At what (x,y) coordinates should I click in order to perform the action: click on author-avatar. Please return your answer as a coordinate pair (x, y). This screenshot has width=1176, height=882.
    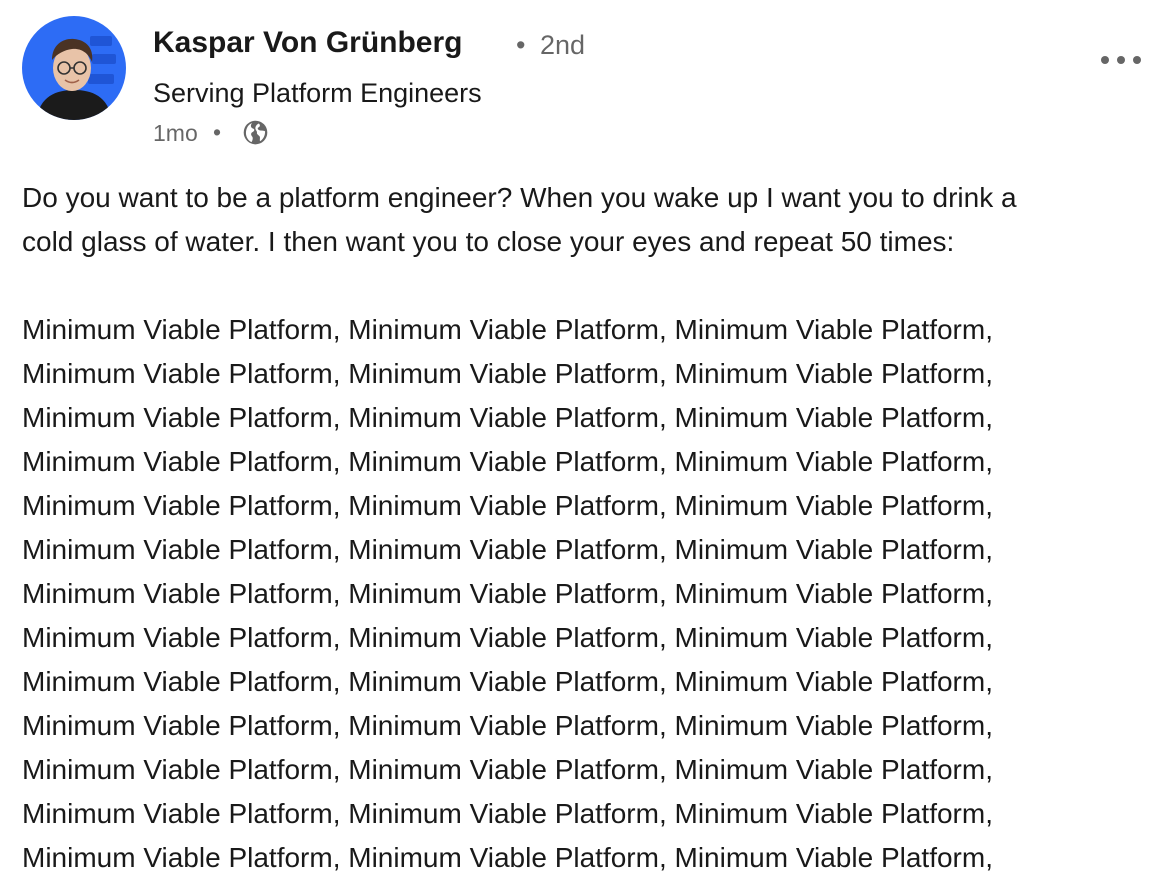
    Looking at the image, I should click on (74, 68).